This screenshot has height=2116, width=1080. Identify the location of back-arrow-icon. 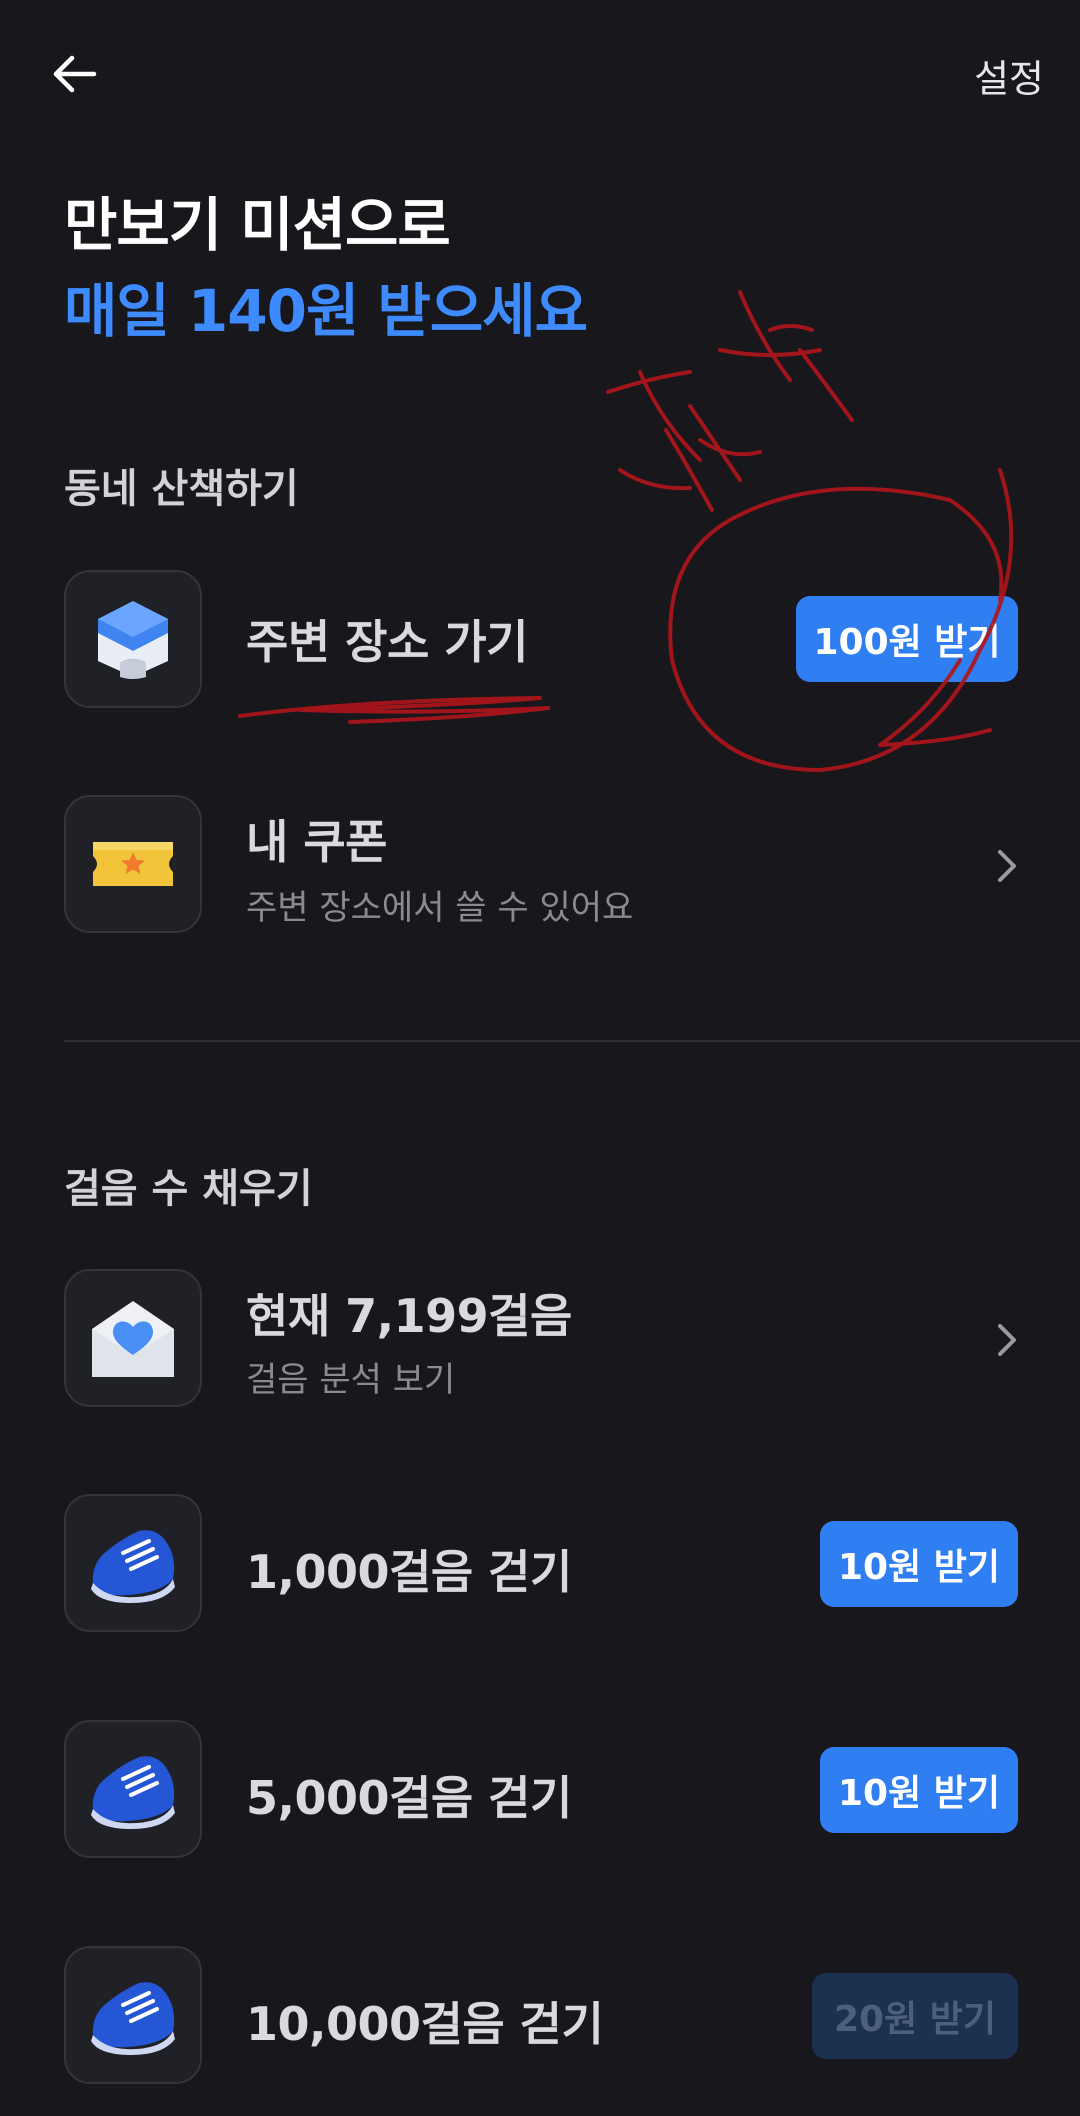
(74, 74).